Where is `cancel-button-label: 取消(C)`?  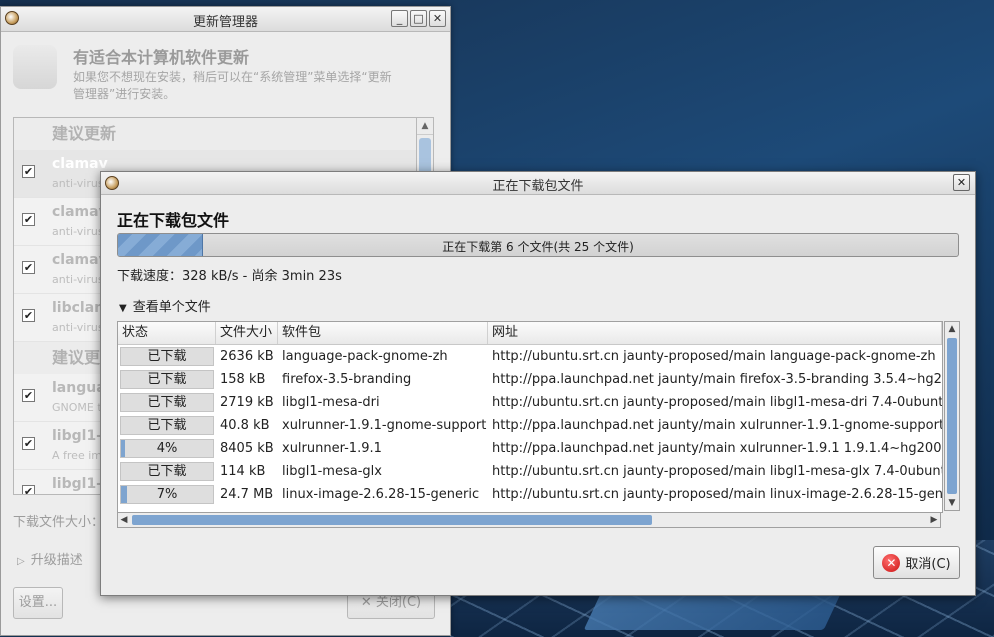 cancel-button-label: 取消(C) is located at coordinates (928, 564).